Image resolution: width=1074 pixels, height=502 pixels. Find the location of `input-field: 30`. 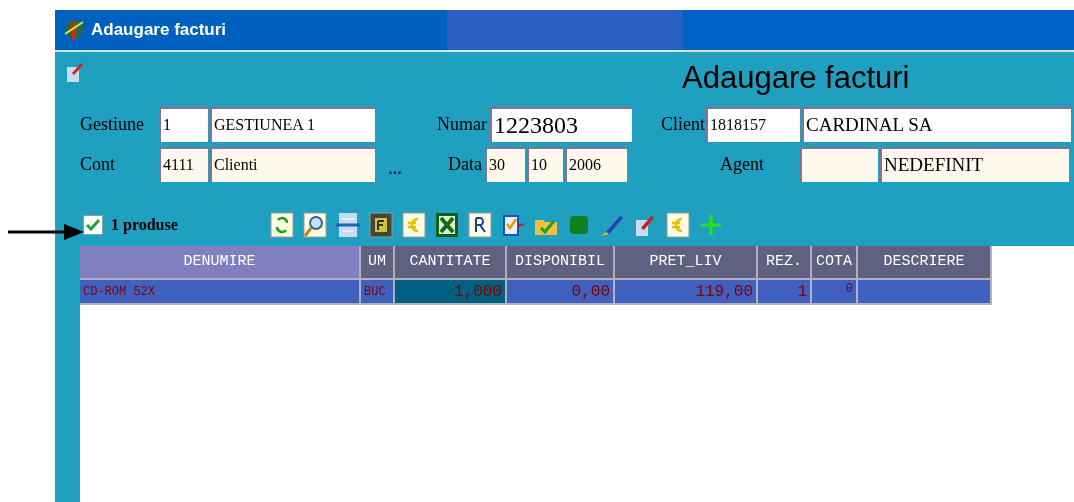

input-field: 30 is located at coordinates (505, 164).